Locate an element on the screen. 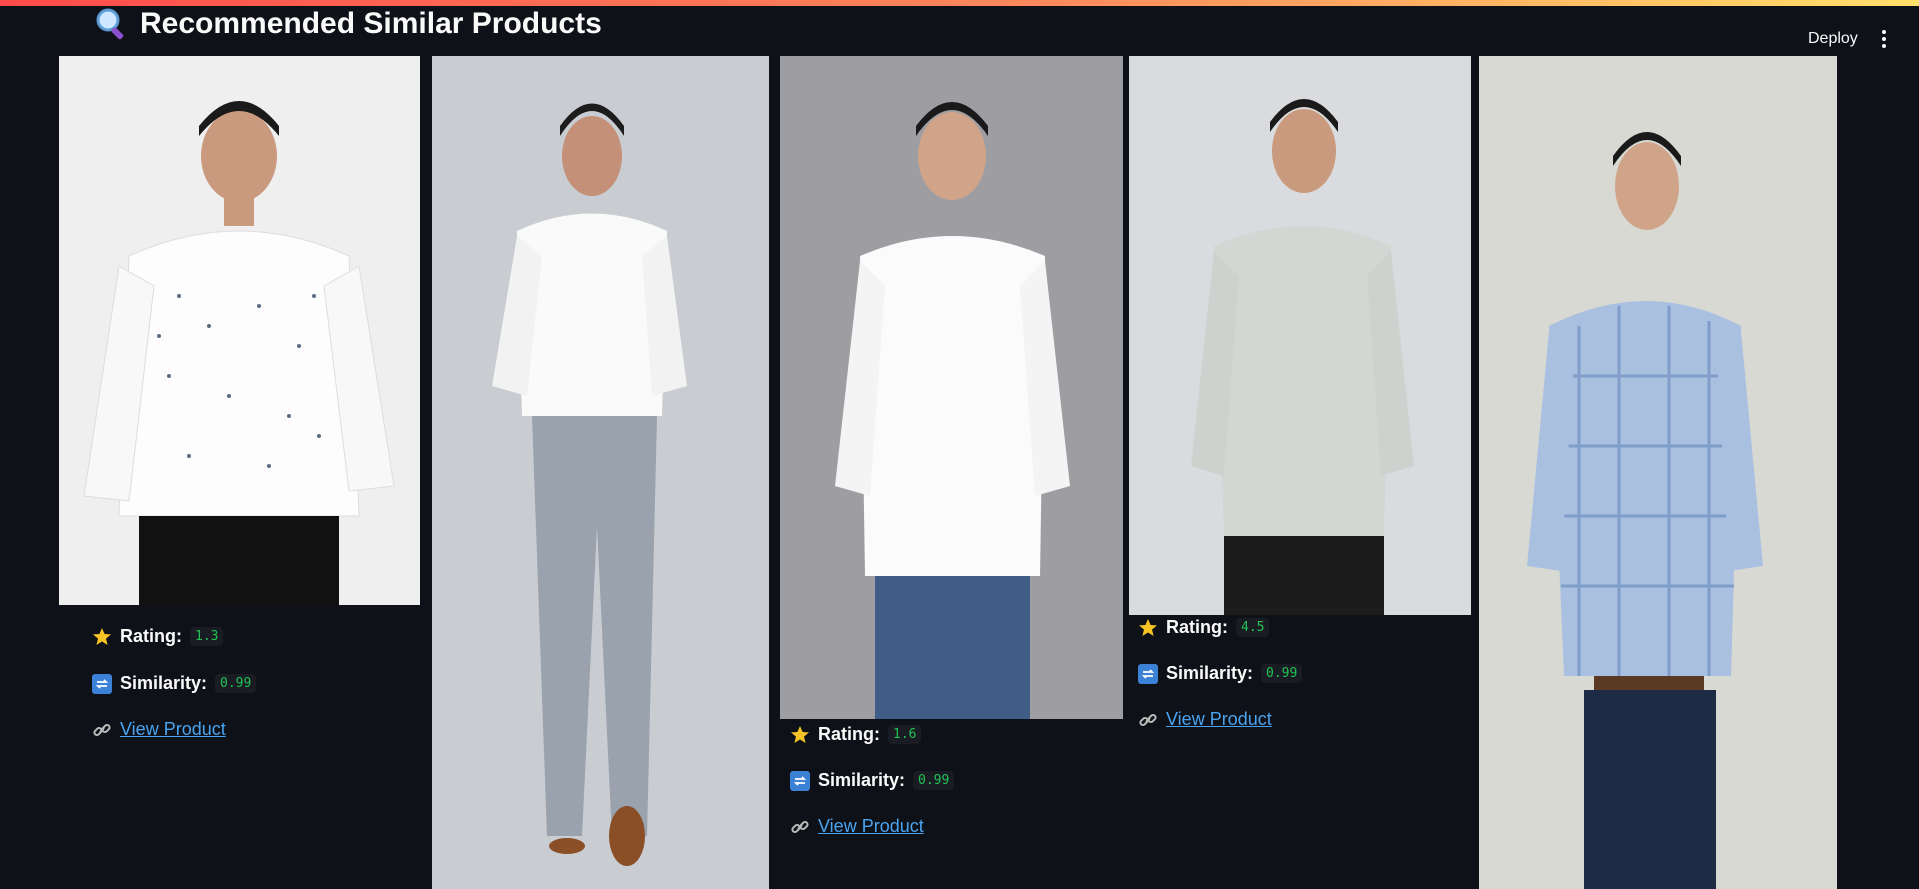 The height and width of the screenshot is (889, 1919). rating-value: 4.5 is located at coordinates (1253, 627).